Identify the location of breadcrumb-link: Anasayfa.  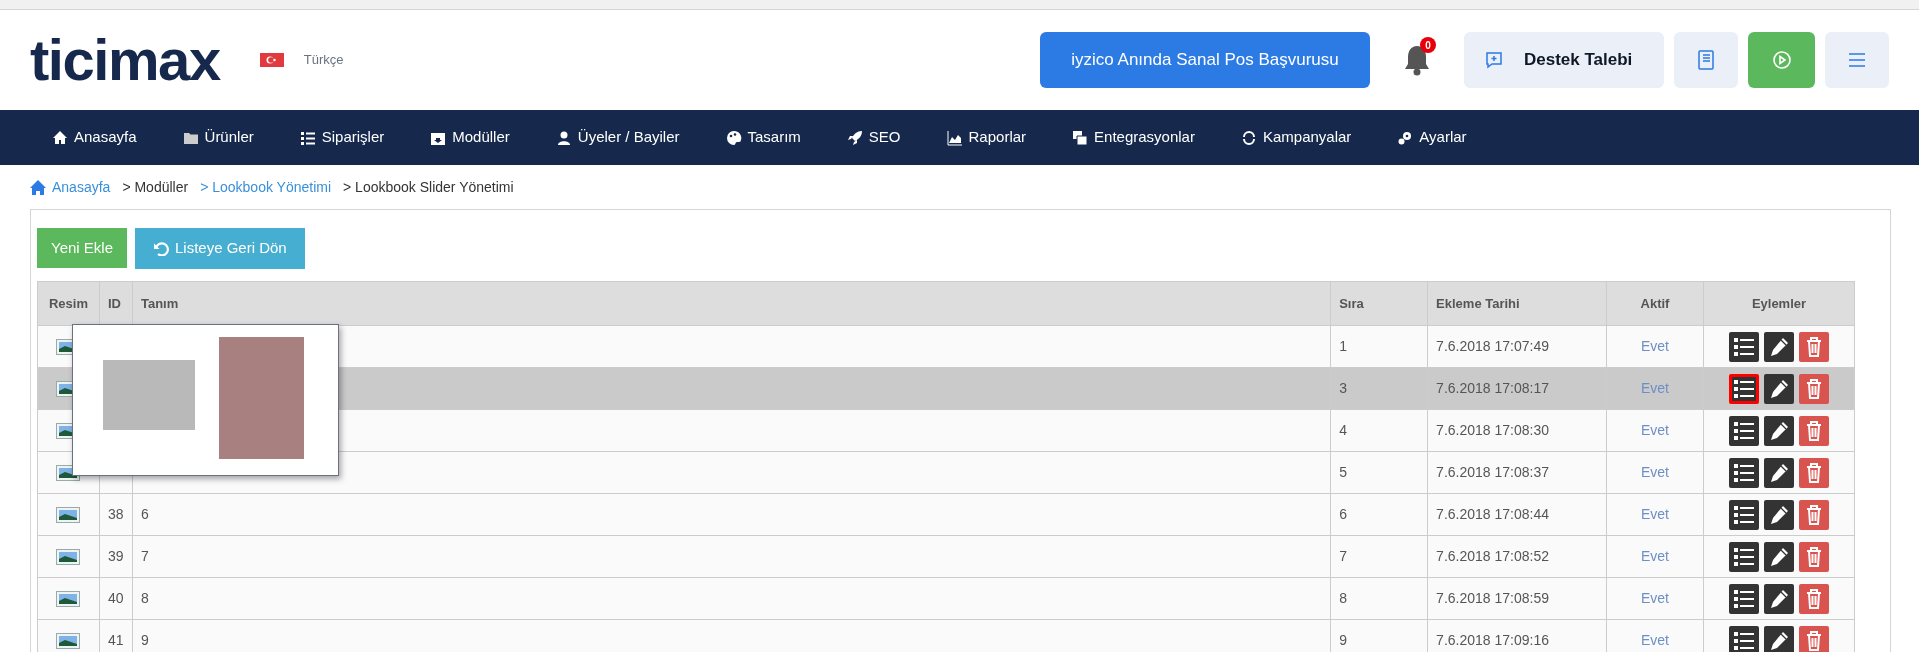
(81, 187).